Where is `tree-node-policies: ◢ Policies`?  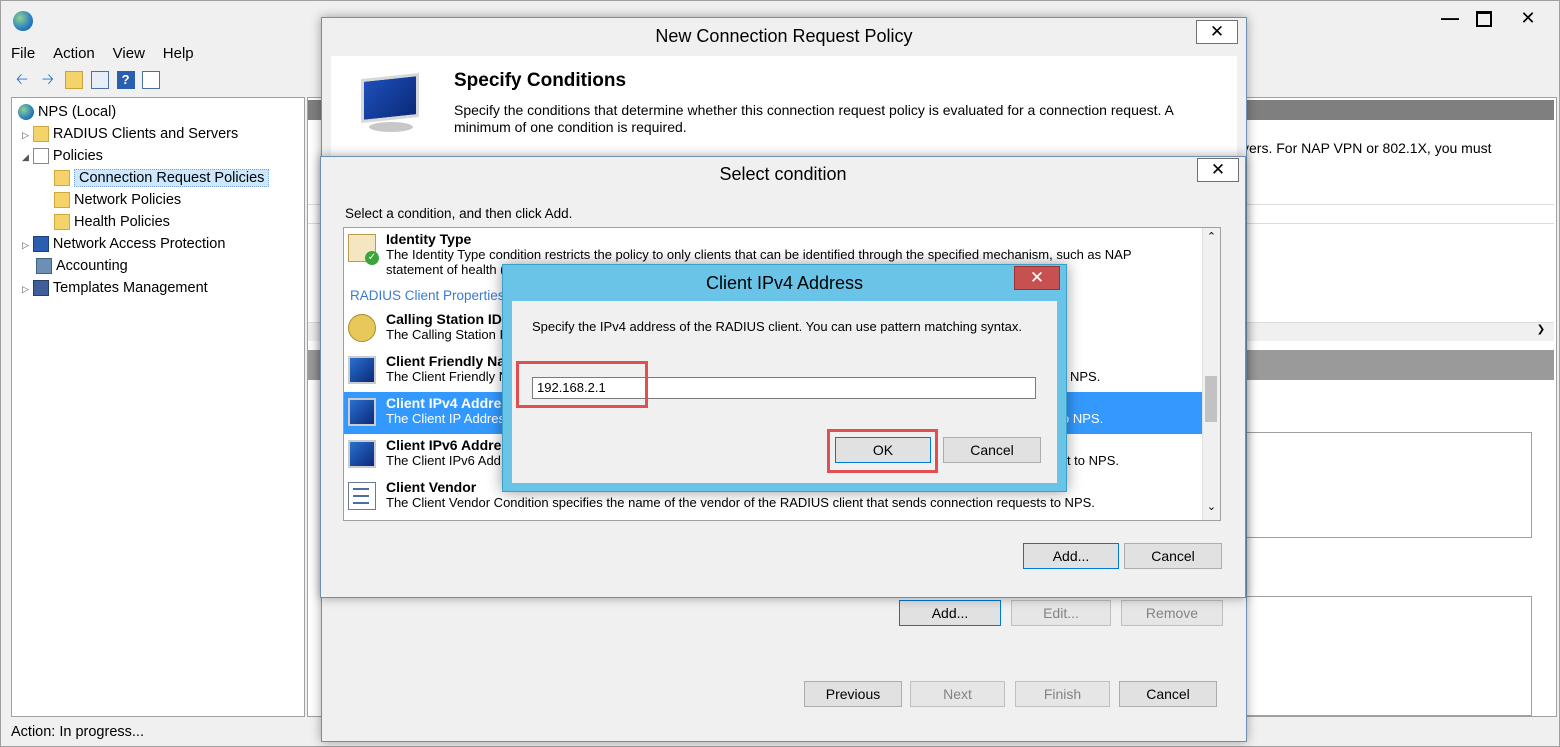 tree-node-policies: ◢ Policies is located at coordinates (62, 156).